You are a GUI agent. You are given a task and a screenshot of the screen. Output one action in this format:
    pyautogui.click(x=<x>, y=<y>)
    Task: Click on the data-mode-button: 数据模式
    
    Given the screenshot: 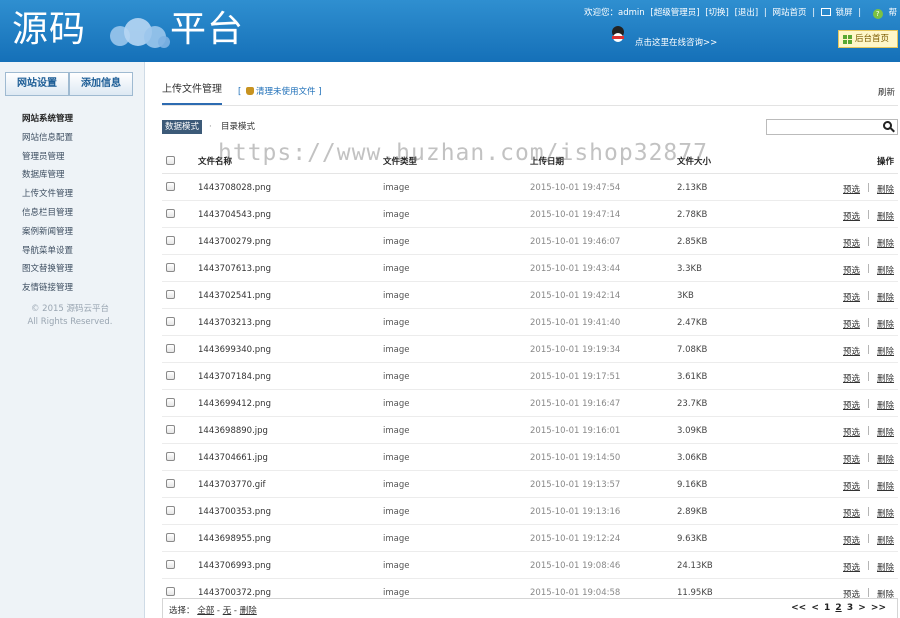 What is the action you would take?
    pyautogui.click(x=182, y=127)
    